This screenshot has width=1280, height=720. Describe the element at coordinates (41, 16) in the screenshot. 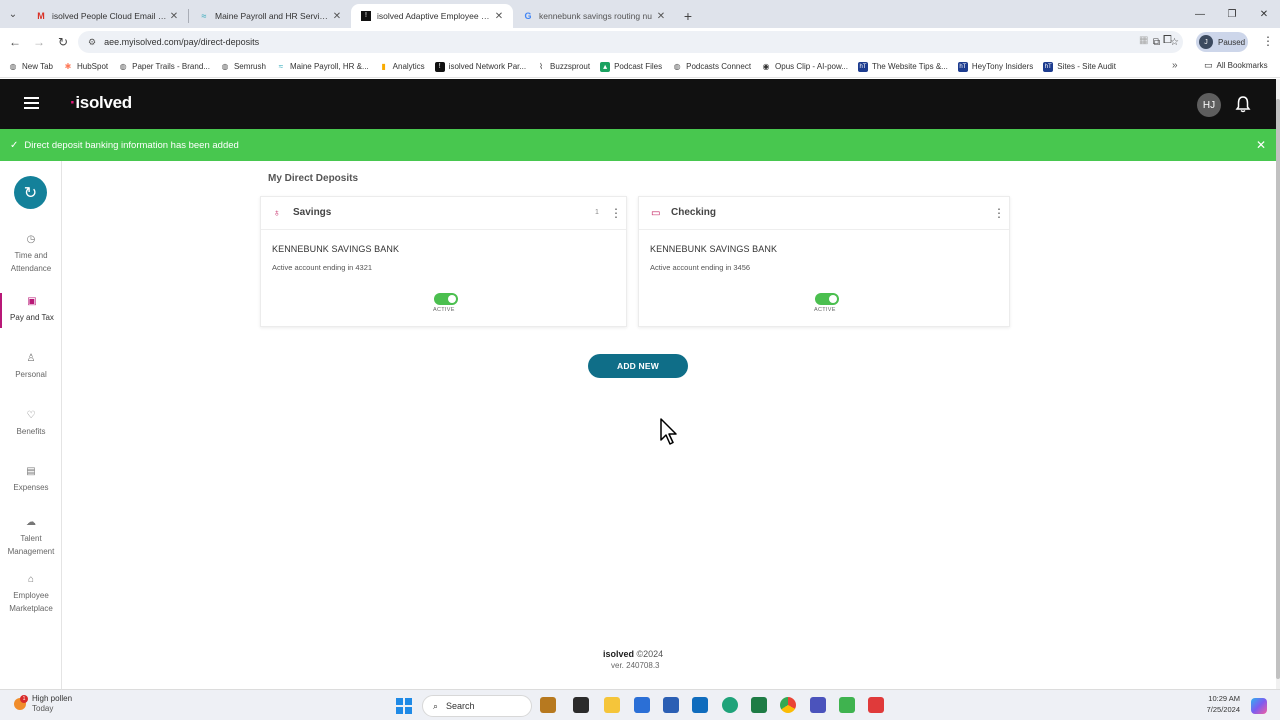

I see `gmail-icon: M` at that location.